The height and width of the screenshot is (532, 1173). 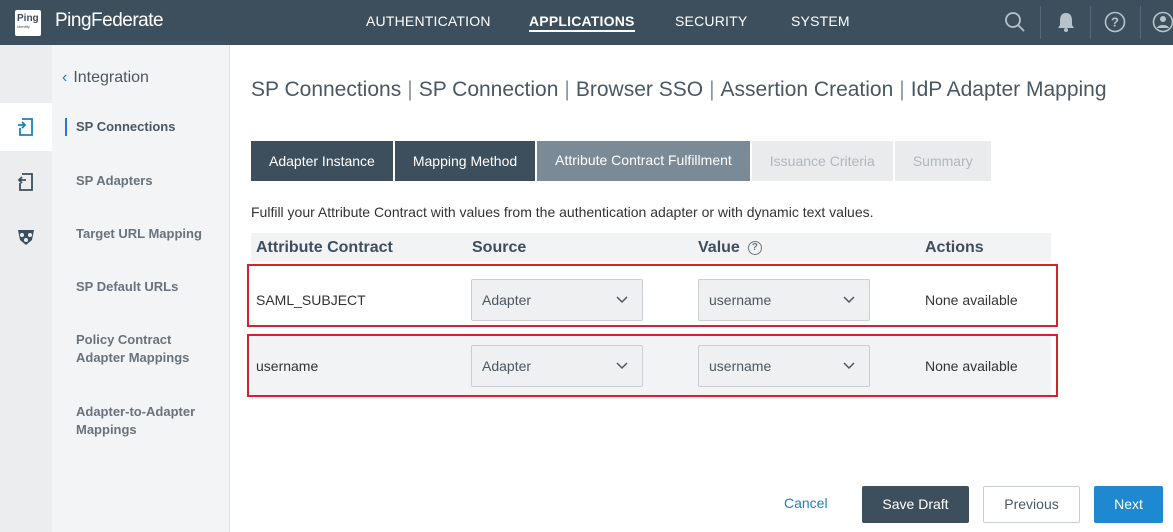 What do you see at coordinates (719, 247) in the screenshot?
I see `header-value-label: Value` at bounding box center [719, 247].